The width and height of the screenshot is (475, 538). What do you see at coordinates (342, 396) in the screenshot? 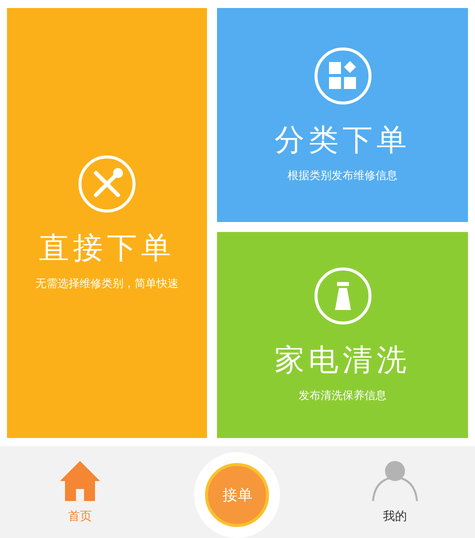
I see `tile-subtitle: 发布清洗保养信息` at bounding box center [342, 396].